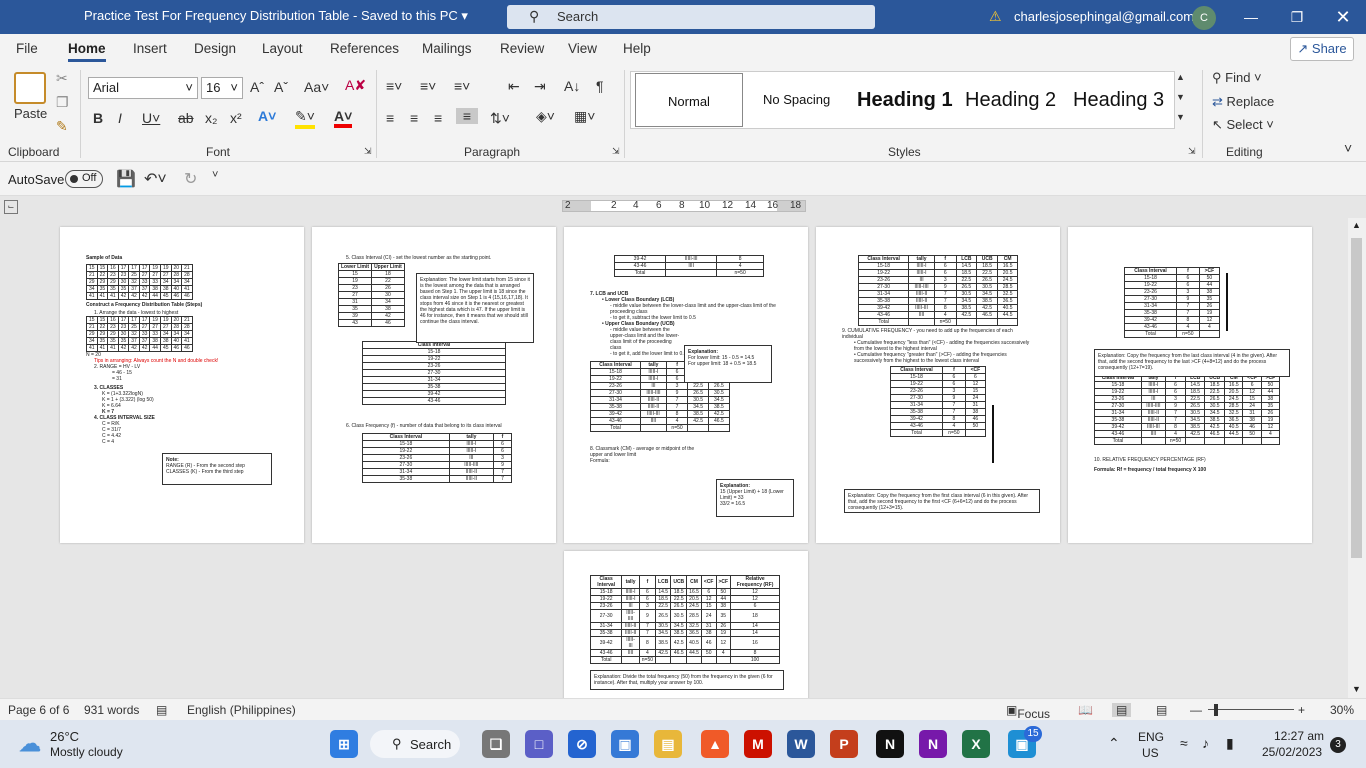 This screenshot has width=1366, height=768. What do you see at coordinates (1301, 710) in the screenshot?
I see `zoom-in-icon: +` at bounding box center [1301, 710].